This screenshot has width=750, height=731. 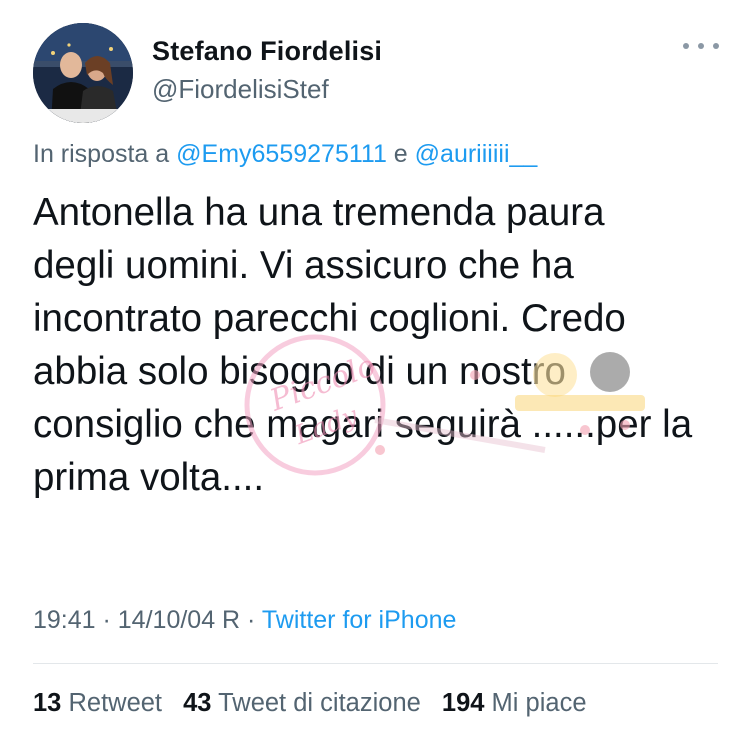 I want to click on divider, so click(x=375, y=663).